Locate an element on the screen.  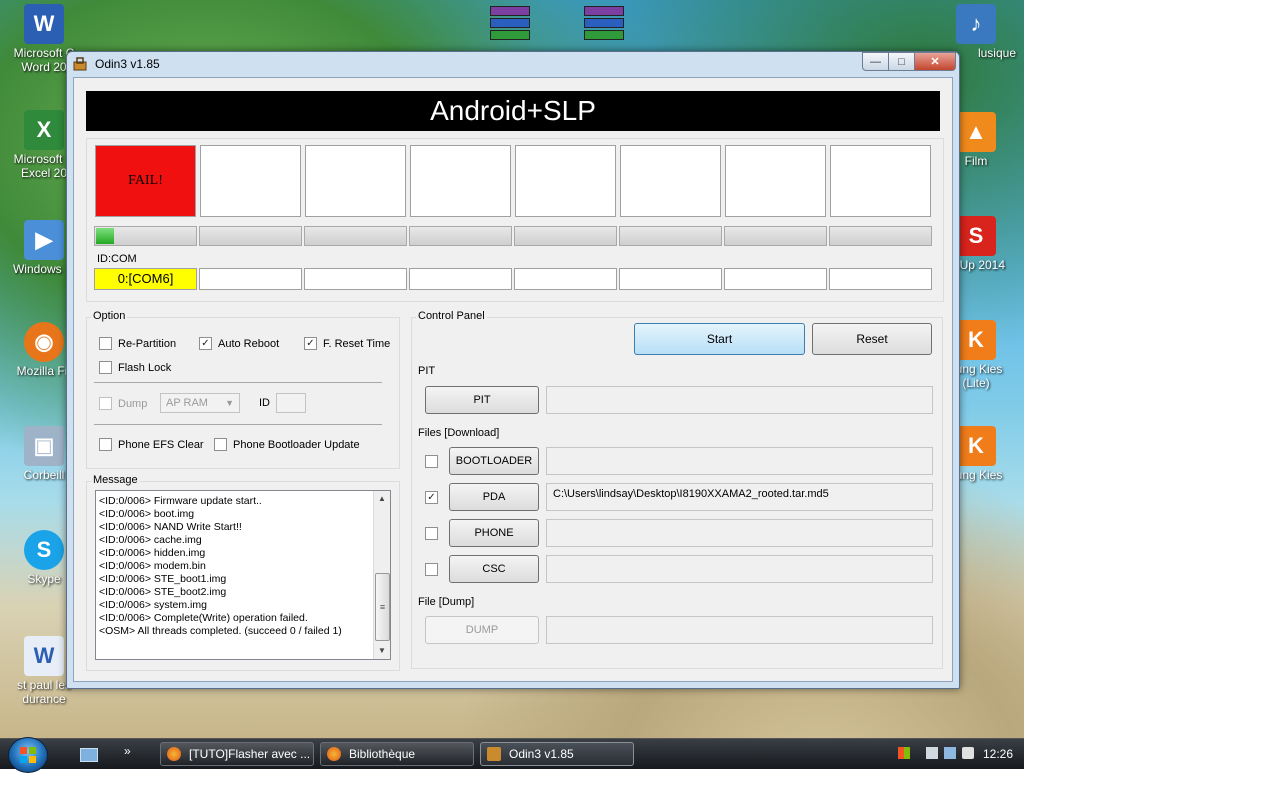
pda-button: PDA is located at coordinates (494, 497).